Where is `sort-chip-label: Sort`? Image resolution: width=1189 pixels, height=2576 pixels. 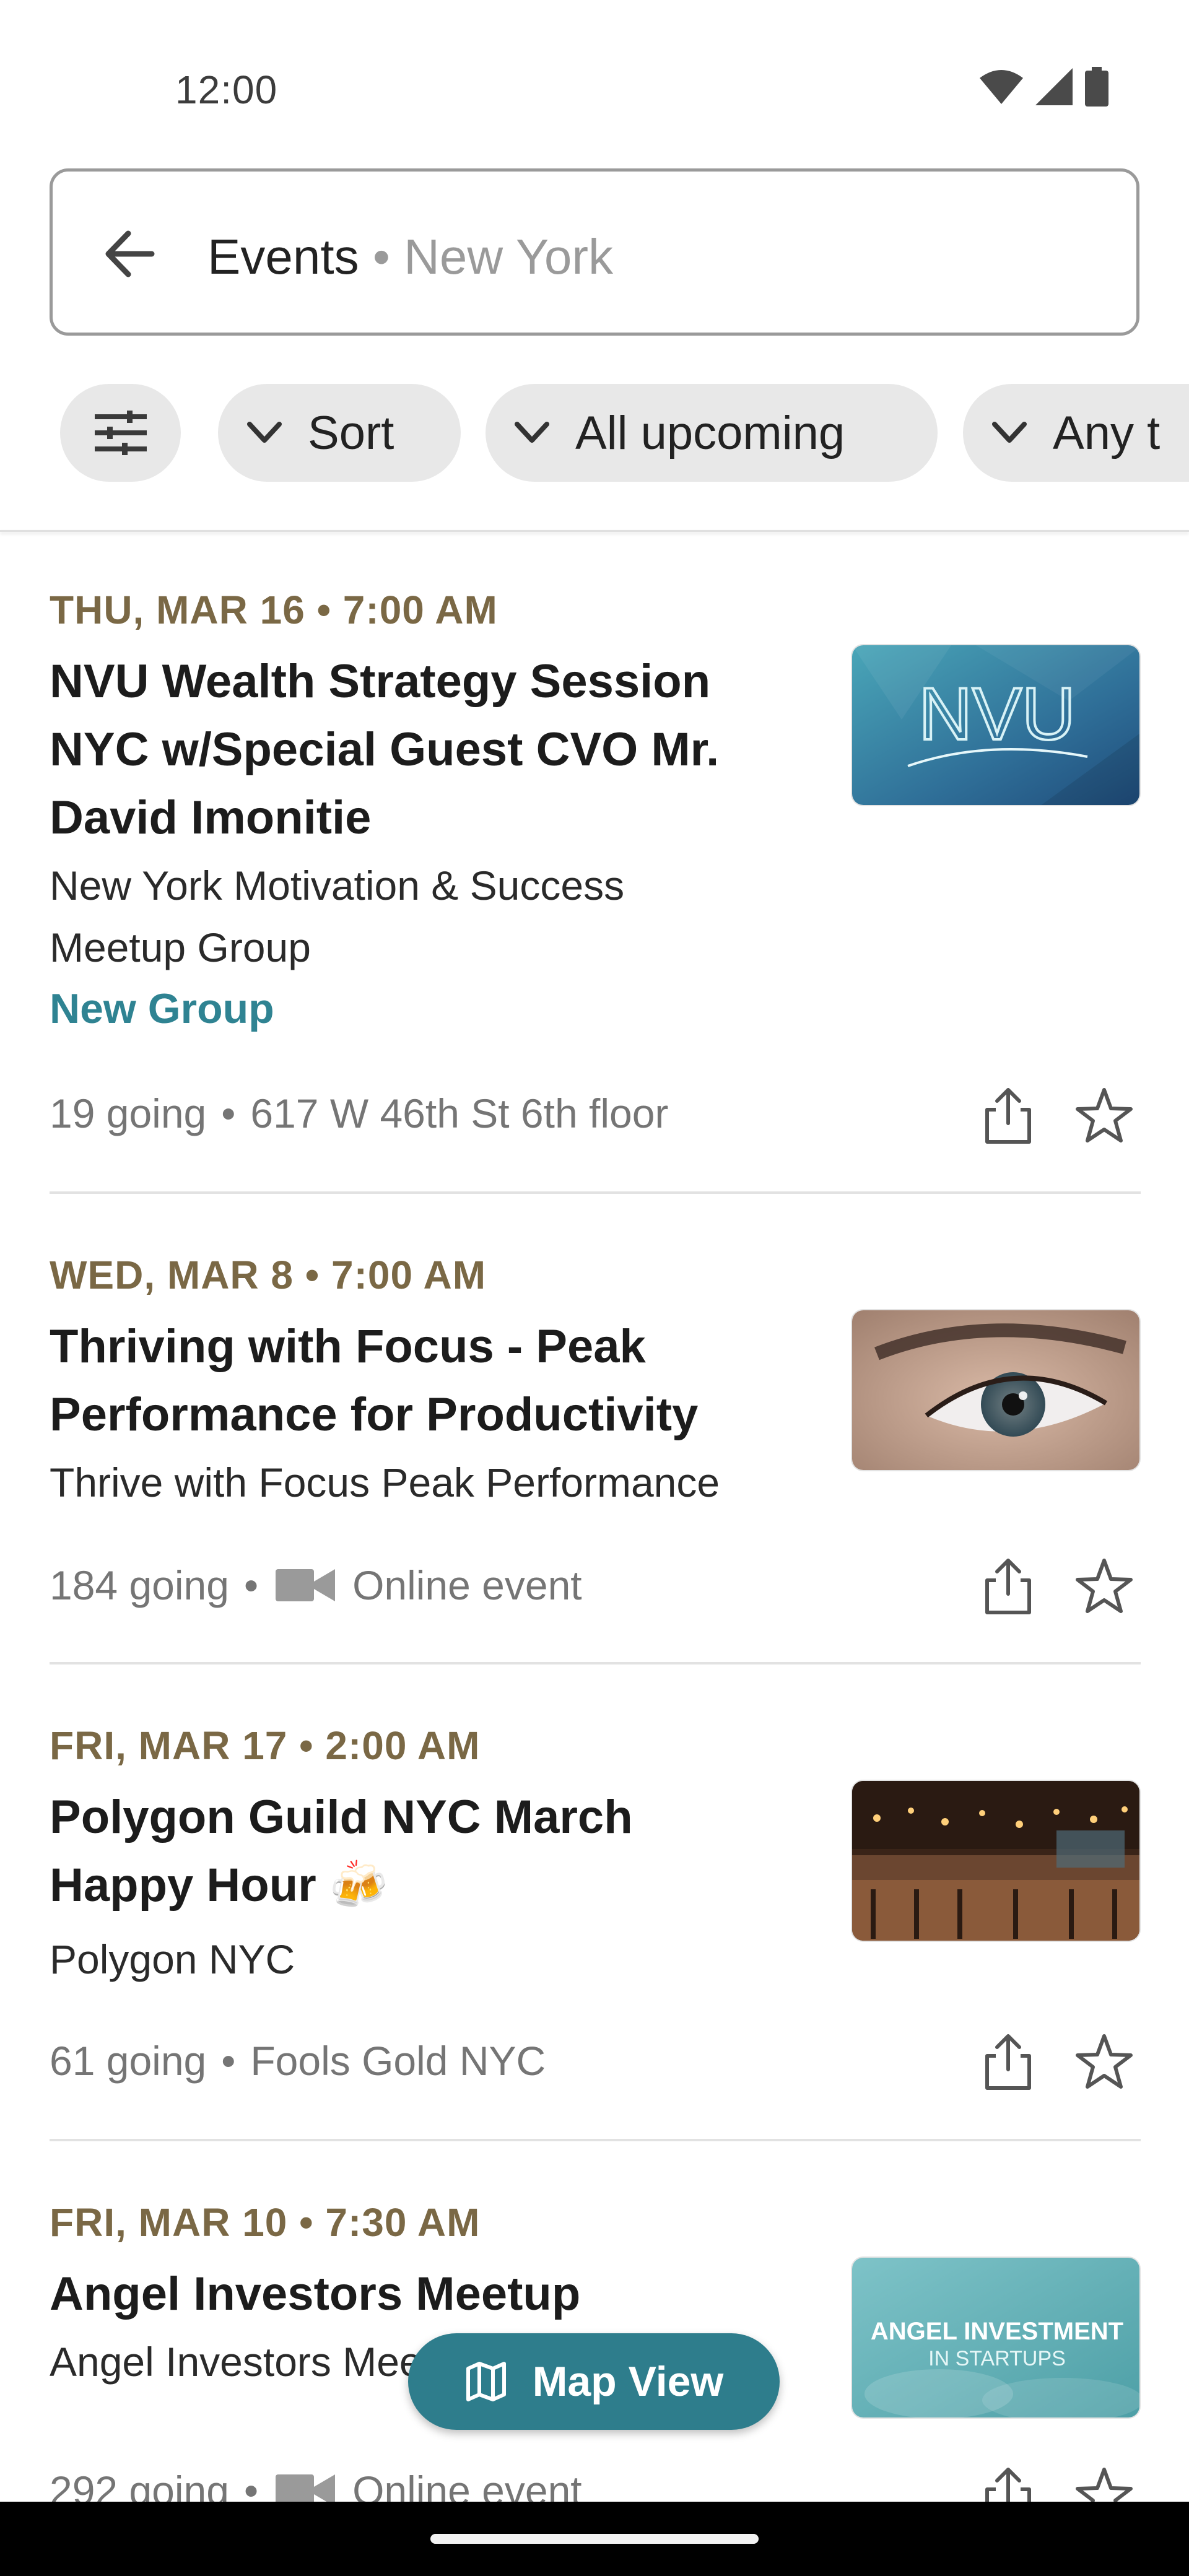 sort-chip-label: Sort is located at coordinates (351, 432).